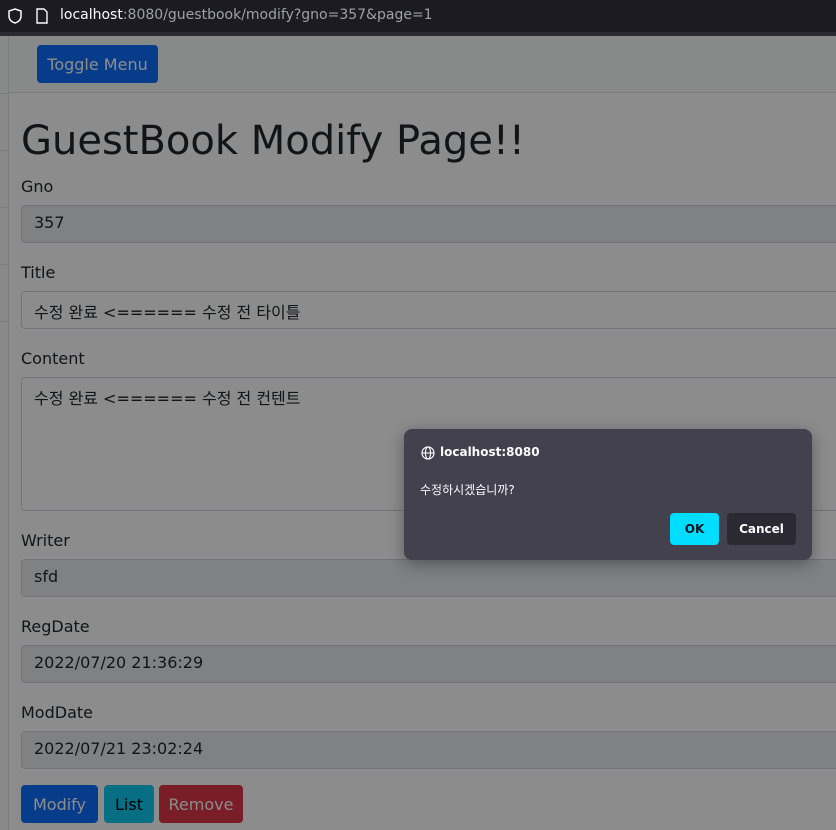  What do you see at coordinates (428, 453) in the screenshot?
I see `globe-icon` at bounding box center [428, 453].